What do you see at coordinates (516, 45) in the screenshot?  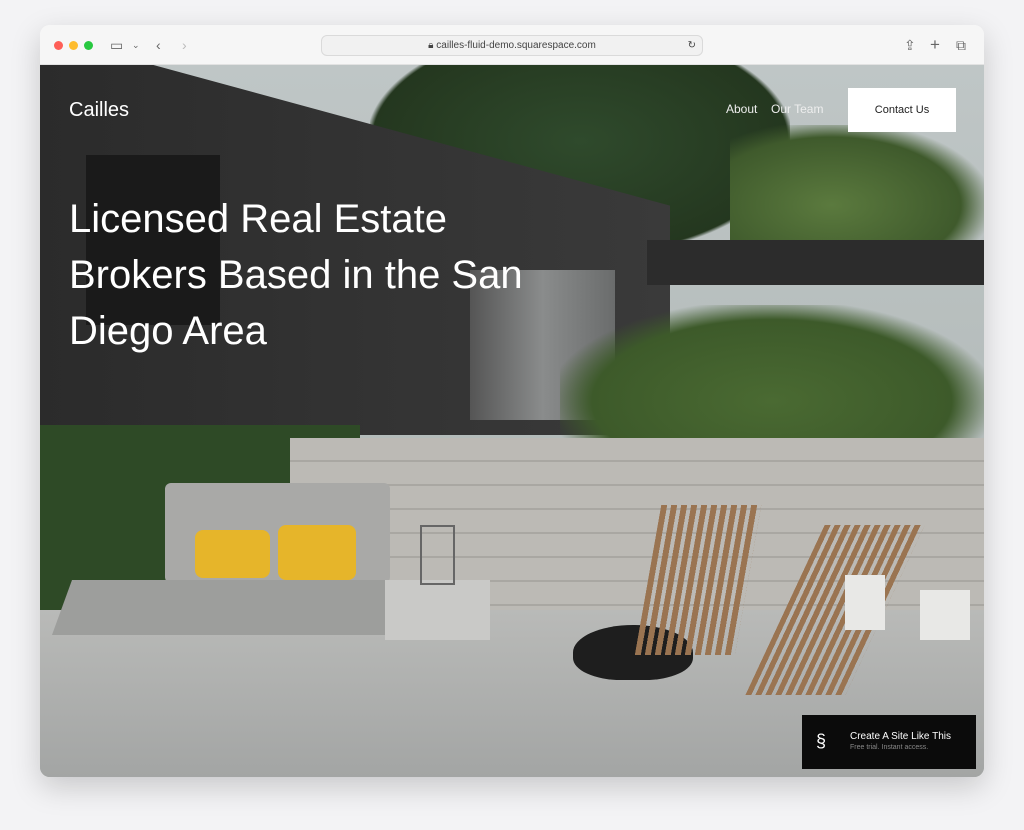 I see `url-text: cailles-fluid-demo.squarespace.com` at bounding box center [516, 45].